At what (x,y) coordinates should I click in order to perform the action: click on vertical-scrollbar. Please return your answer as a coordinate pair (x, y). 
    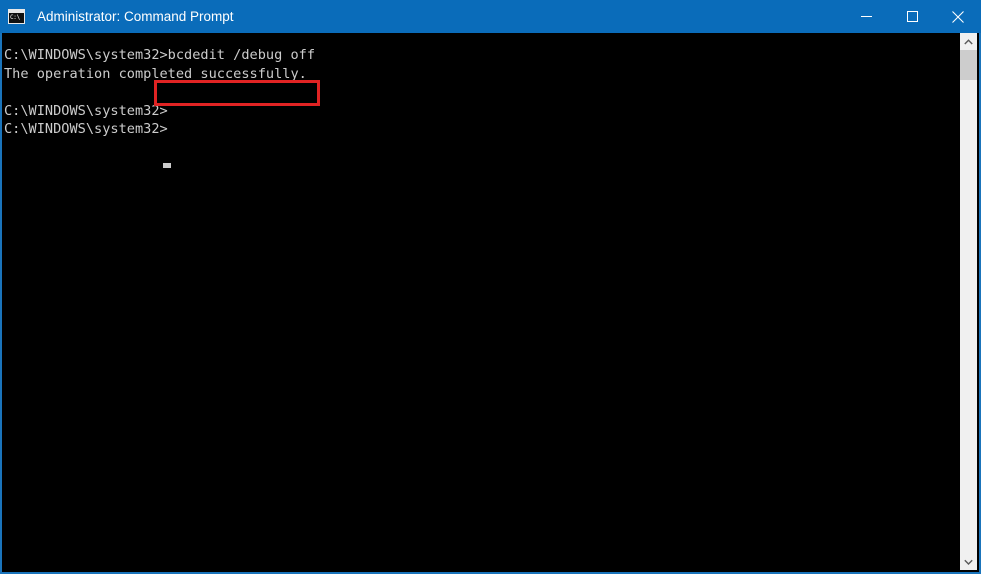
    Looking at the image, I should click on (968, 301).